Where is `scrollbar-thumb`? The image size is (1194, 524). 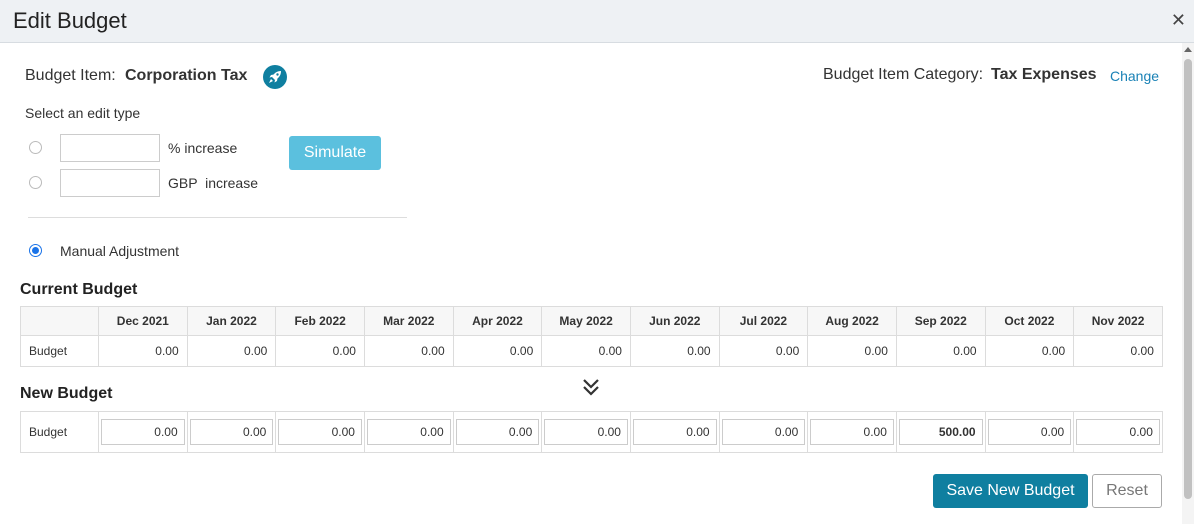 scrollbar-thumb is located at coordinates (1188, 279).